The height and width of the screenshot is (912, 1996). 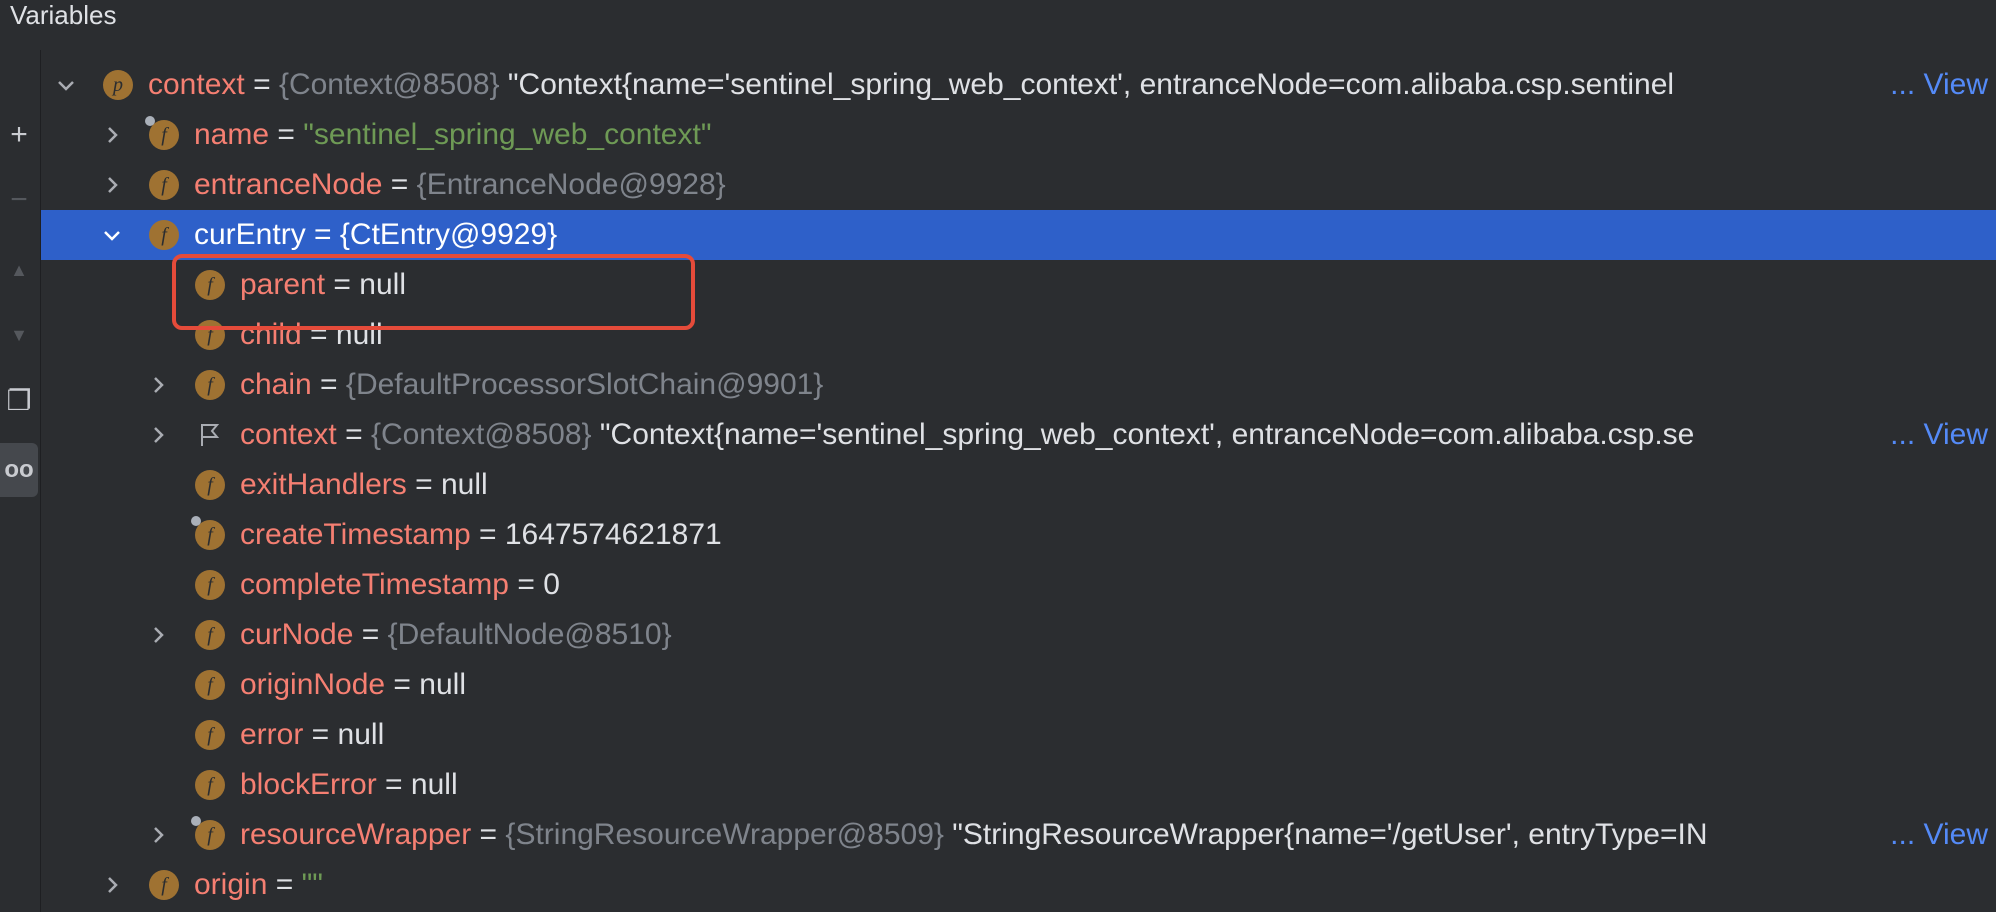 I want to click on tree-row-completeTimestamp: f completeTimestamp = 0, so click(x=1018, y=585).